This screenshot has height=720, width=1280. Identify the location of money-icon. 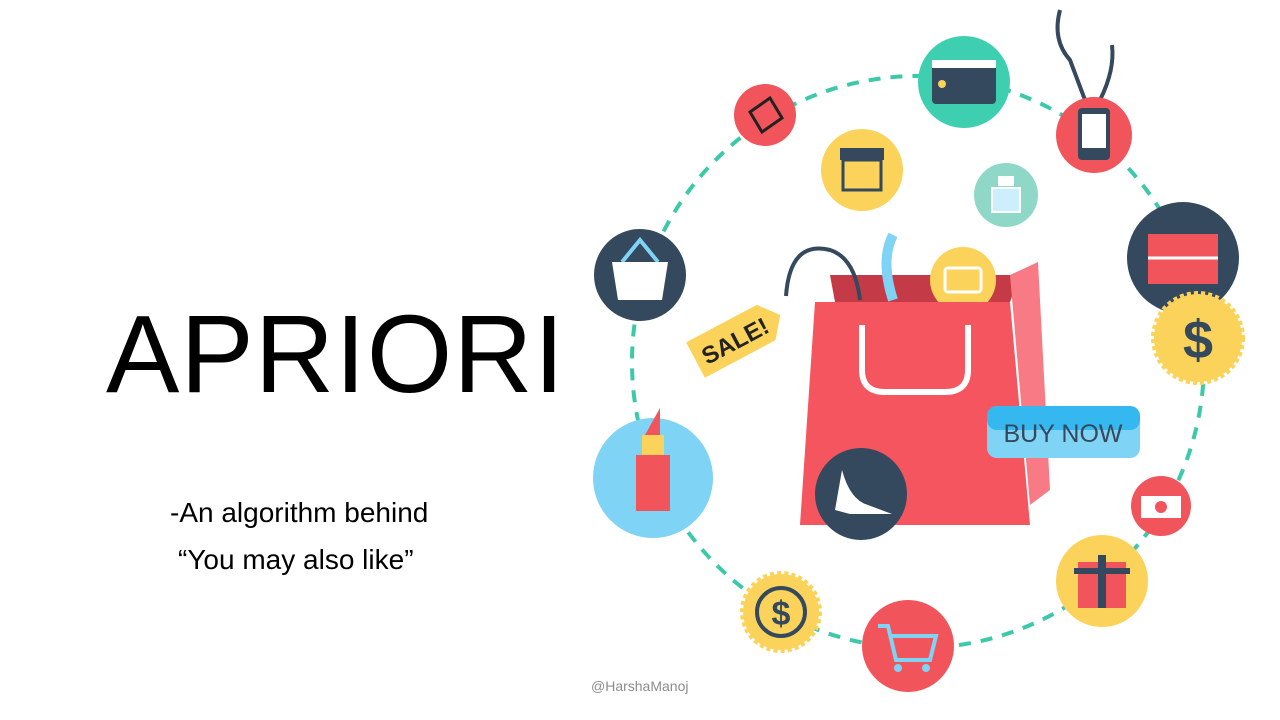
(1161, 506).